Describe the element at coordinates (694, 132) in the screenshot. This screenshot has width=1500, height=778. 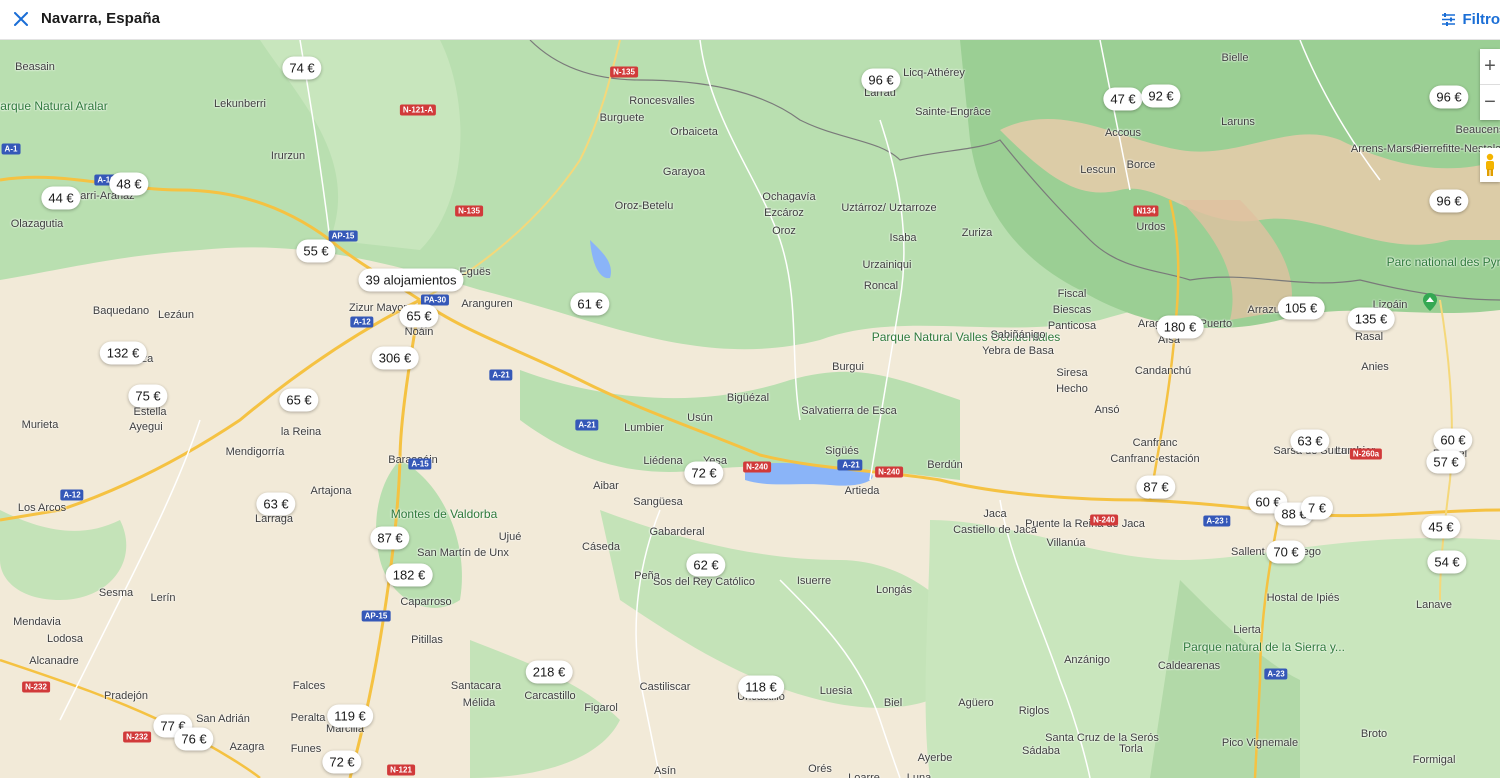
I see `place-label: Orbaiceta` at that location.